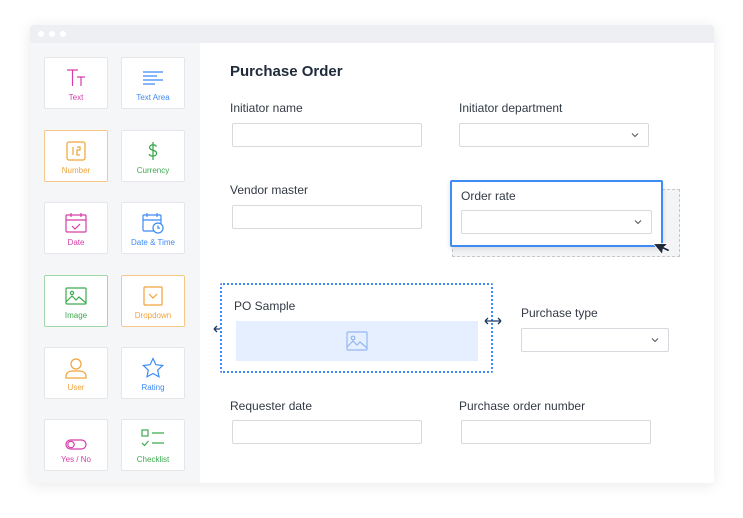 The image size is (743, 518). I want to click on field-label-requester-date: Requester date, so click(271, 406).